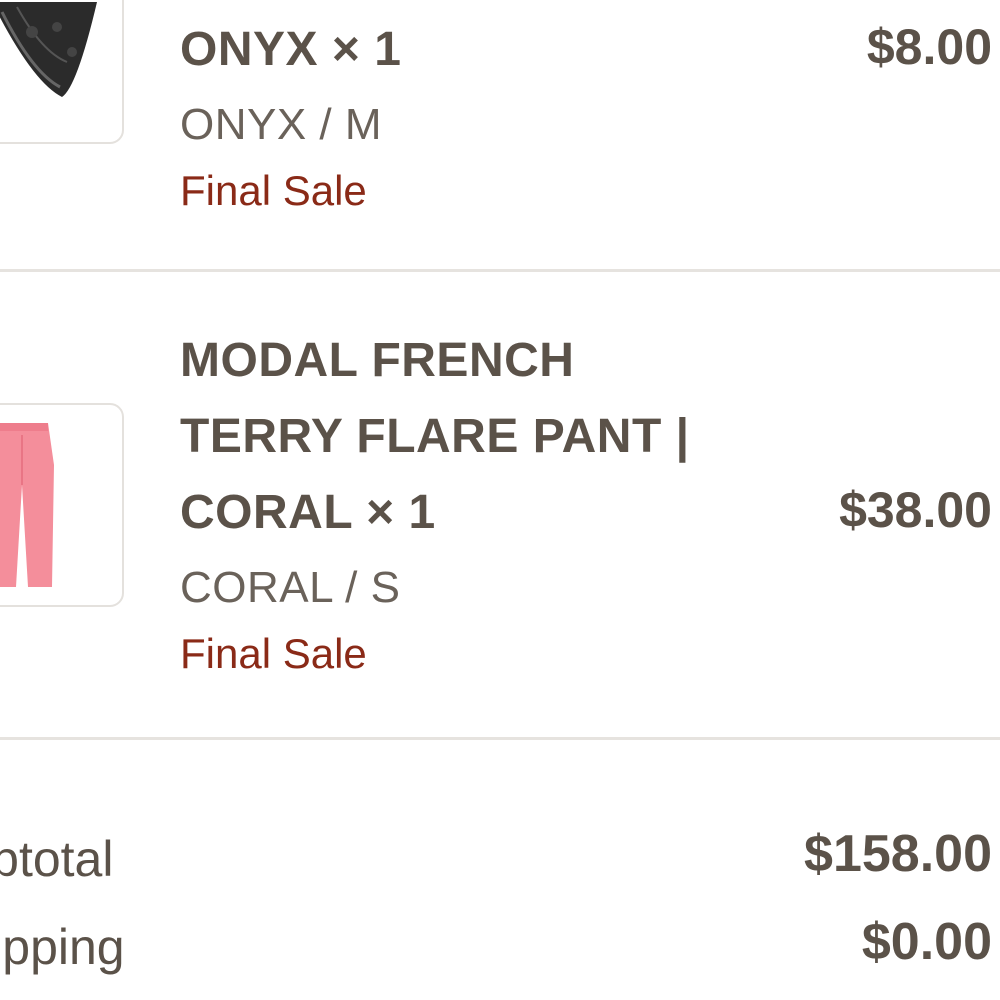  What do you see at coordinates (27, 505) in the screenshot?
I see `coral-pants-icon` at bounding box center [27, 505].